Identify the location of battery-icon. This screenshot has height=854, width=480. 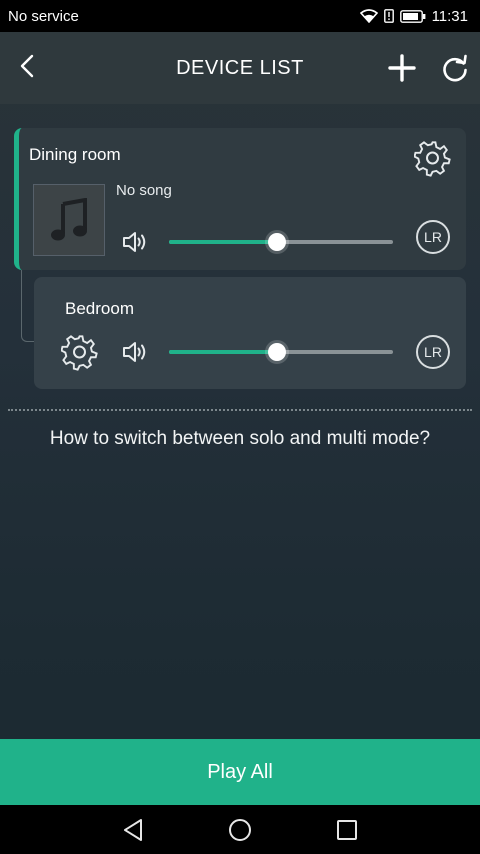
(412, 16).